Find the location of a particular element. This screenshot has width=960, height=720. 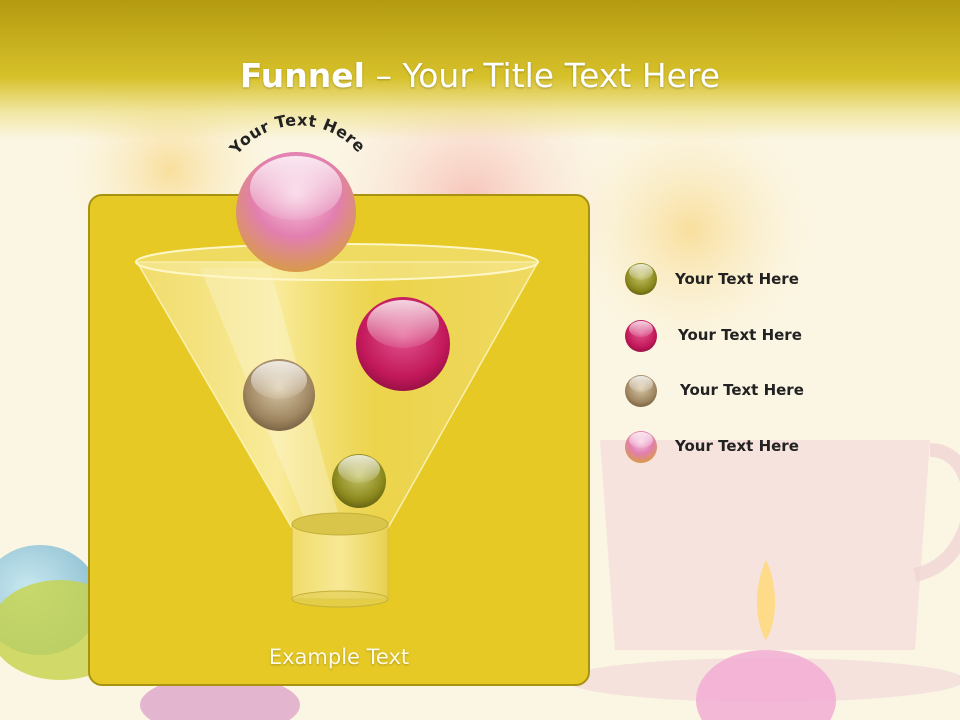

ball-magenta is located at coordinates (403, 344).